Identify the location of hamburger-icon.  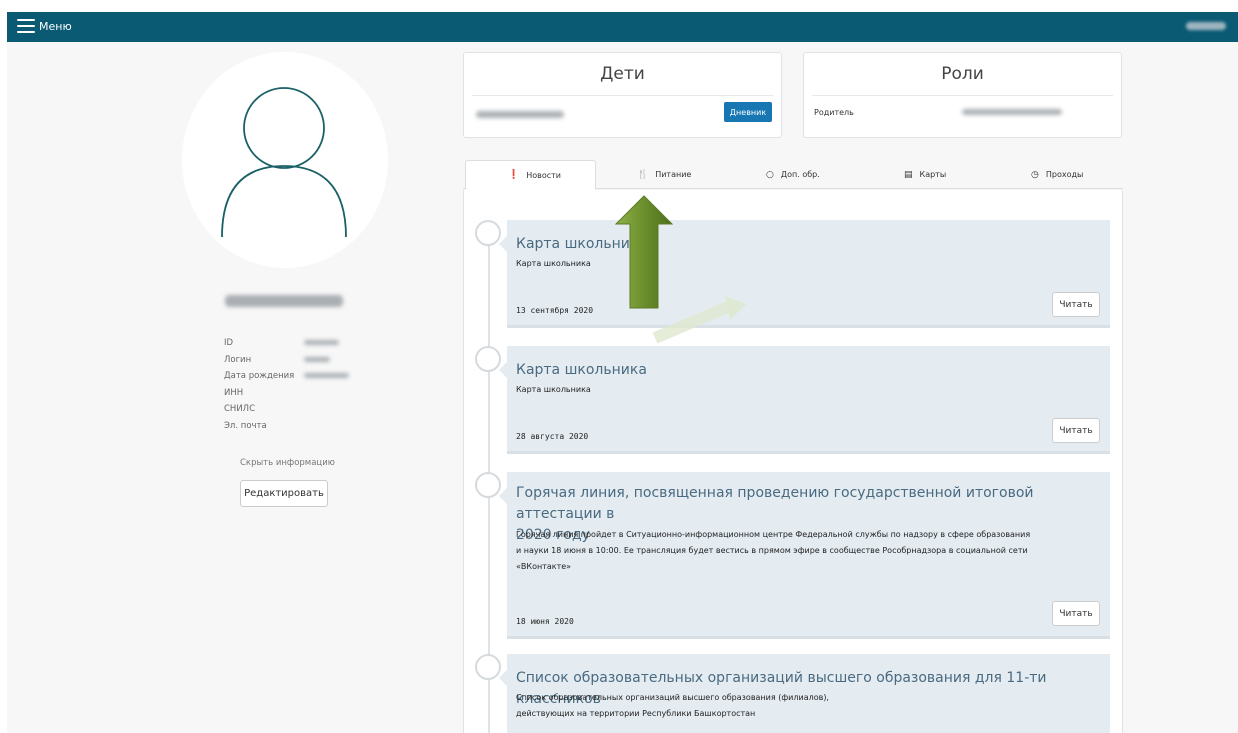
(26, 26).